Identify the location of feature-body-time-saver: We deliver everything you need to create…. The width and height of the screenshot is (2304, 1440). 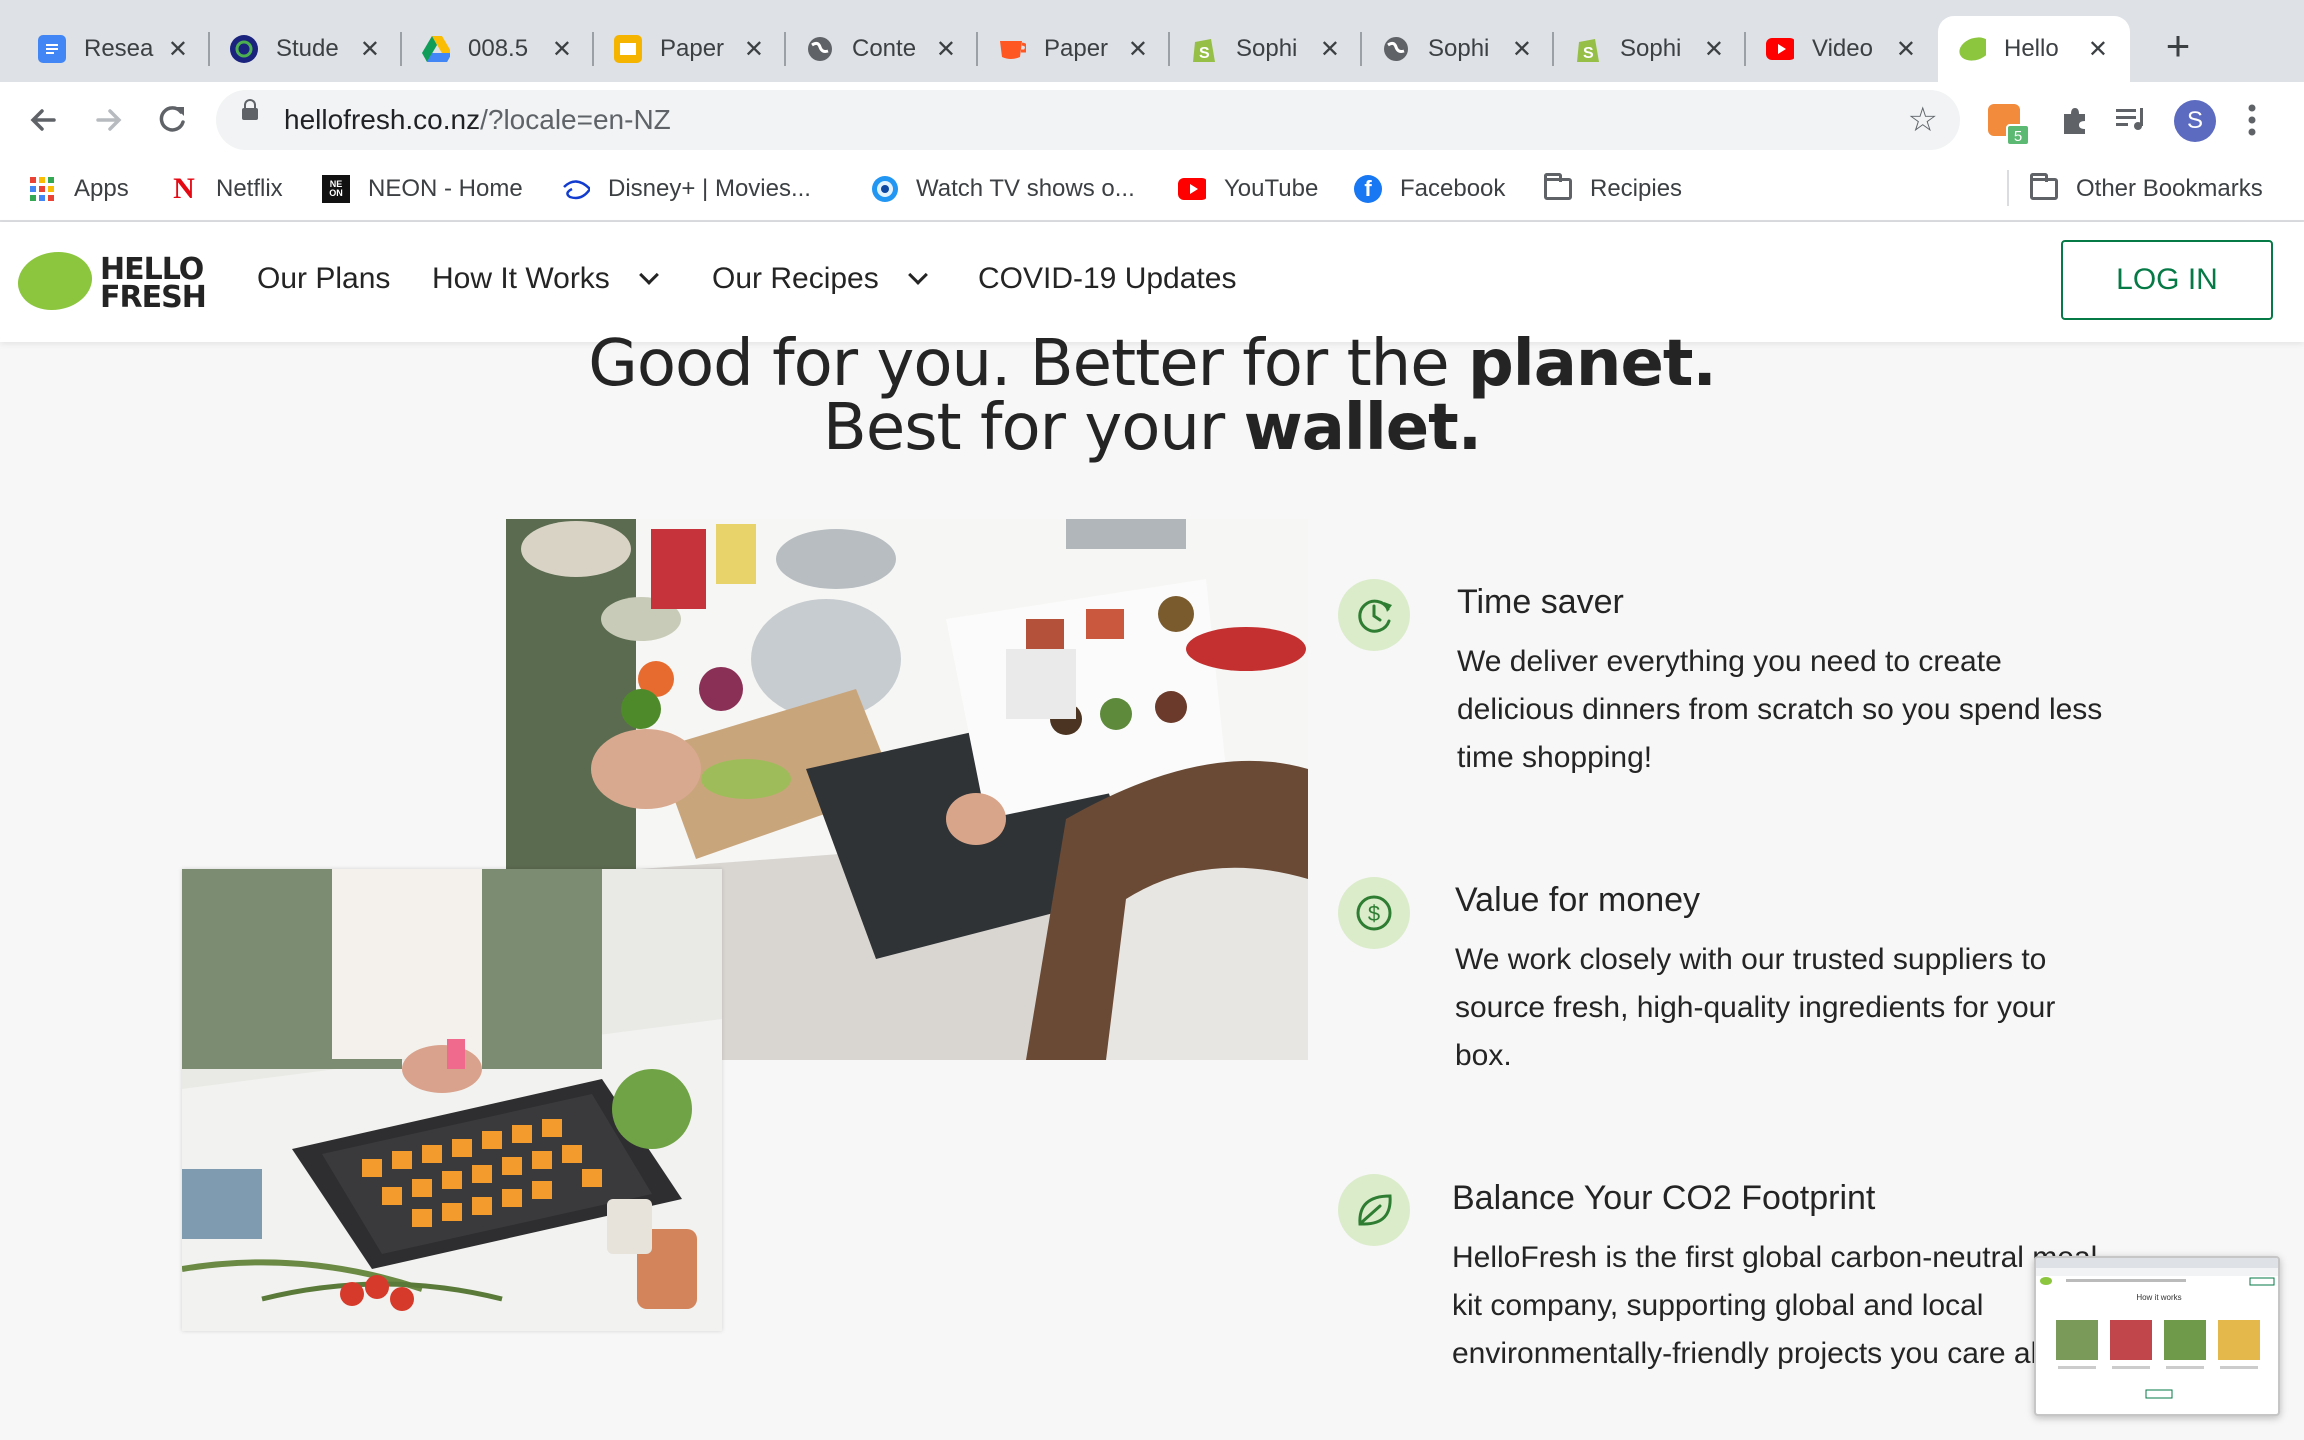
(1780, 709).